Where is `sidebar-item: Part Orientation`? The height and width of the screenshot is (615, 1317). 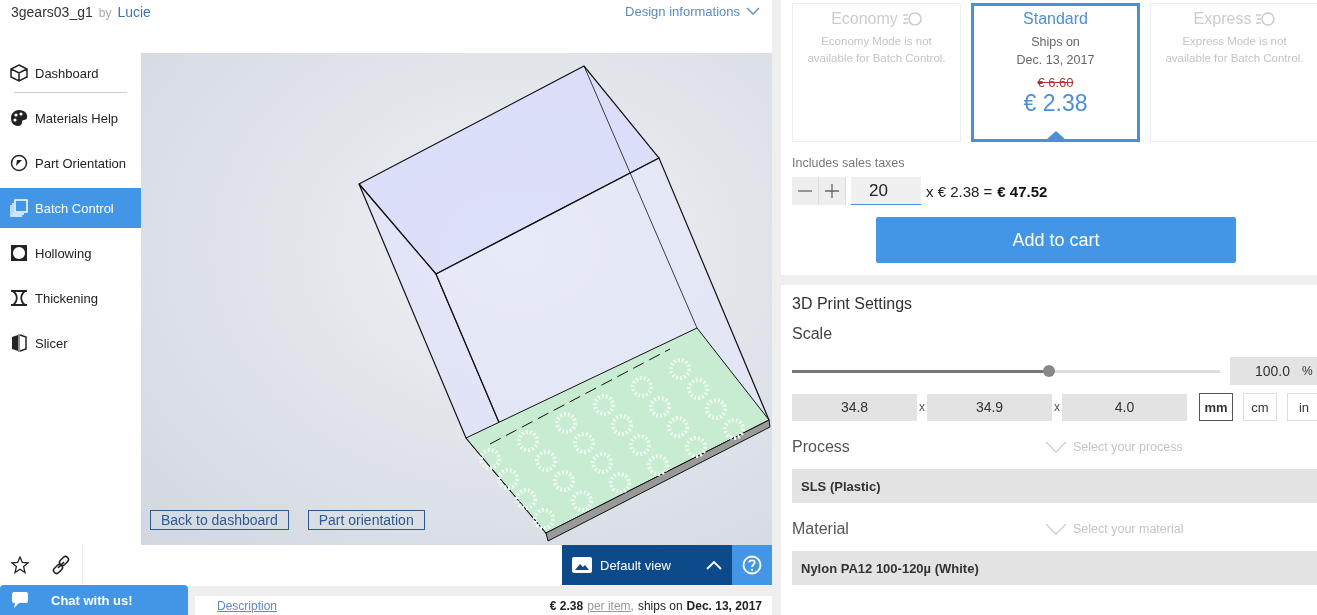
sidebar-item: Part Orientation is located at coordinates (70, 163).